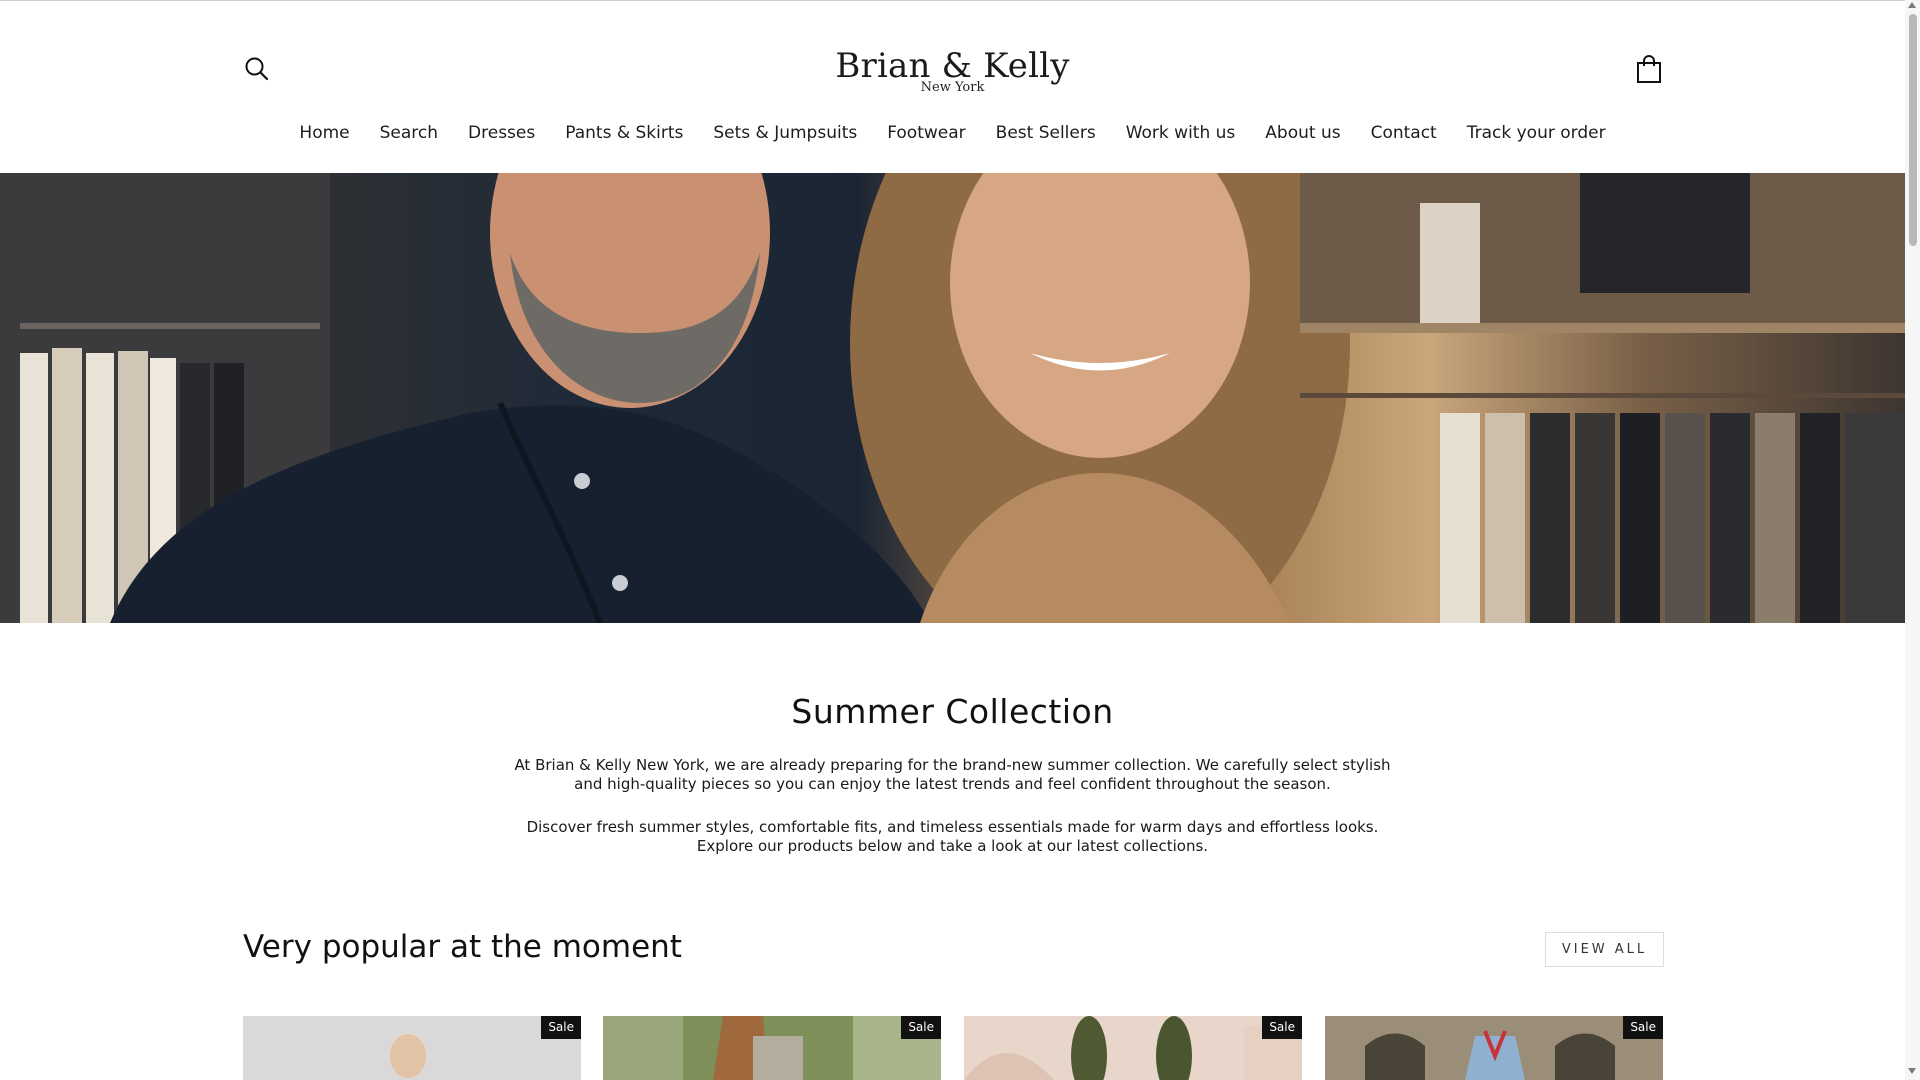 This screenshot has height=1080, width=1920. What do you see at coordinates (952, 711) in the screenshot?
I see `section-title: Summer Collection` at bounding box center [952, 711].